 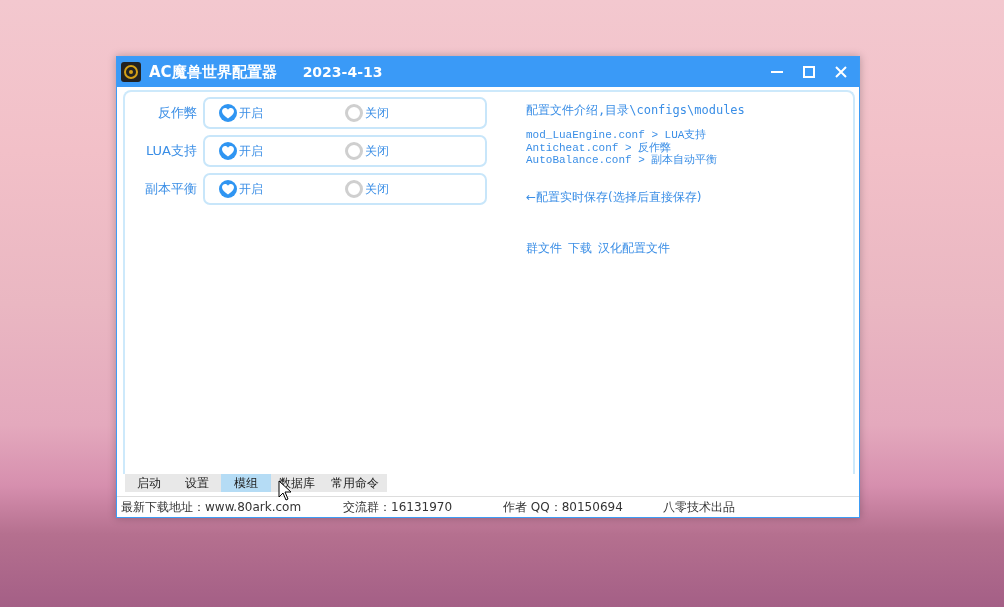 What do you see at coordinates (599, 147) in the screenshot?
I see `config-file-line: Anticheat.conf > 反作弊` at bounding box center [599, 147].